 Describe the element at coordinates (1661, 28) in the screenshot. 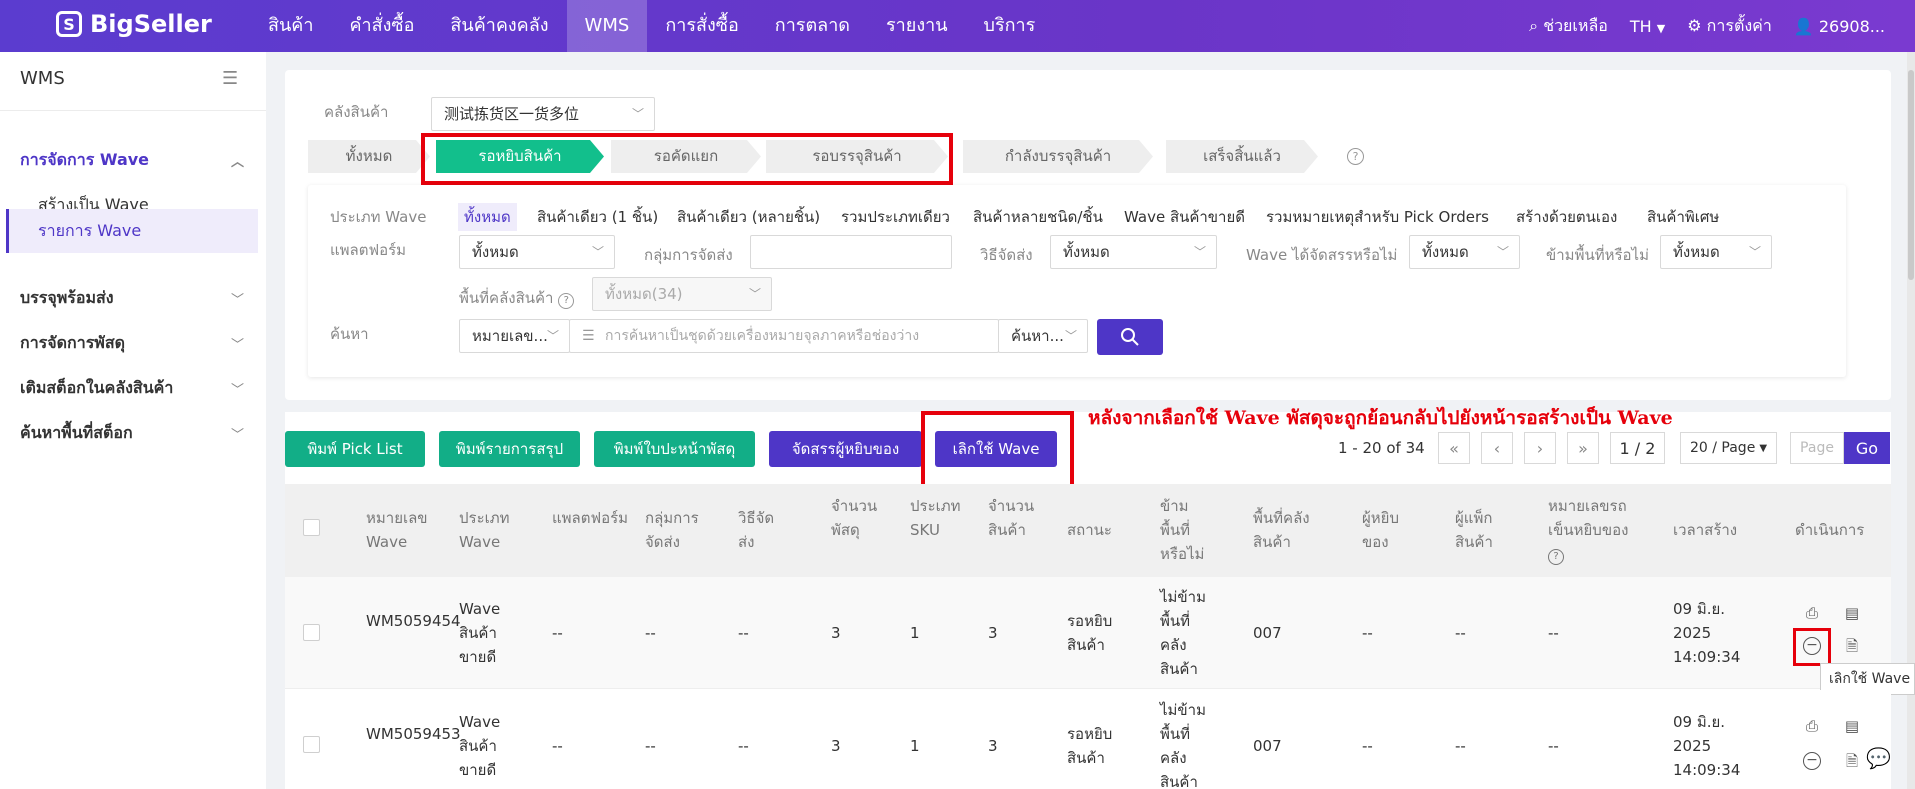

I see `caret-down-icon: ▼` at that location.